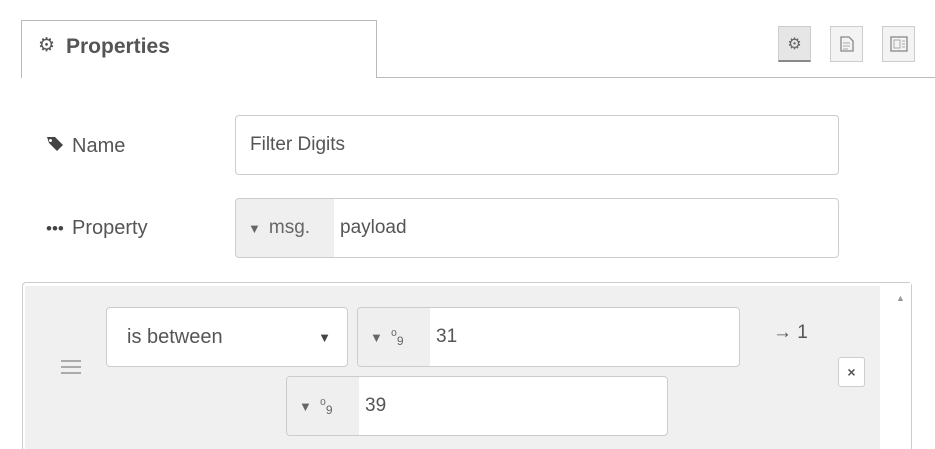 The image size is (935, 449). Describe the element at coordinates (537, 228) in the screenshot. I see `property-typed-input: ▼ msg. payload` at that location.